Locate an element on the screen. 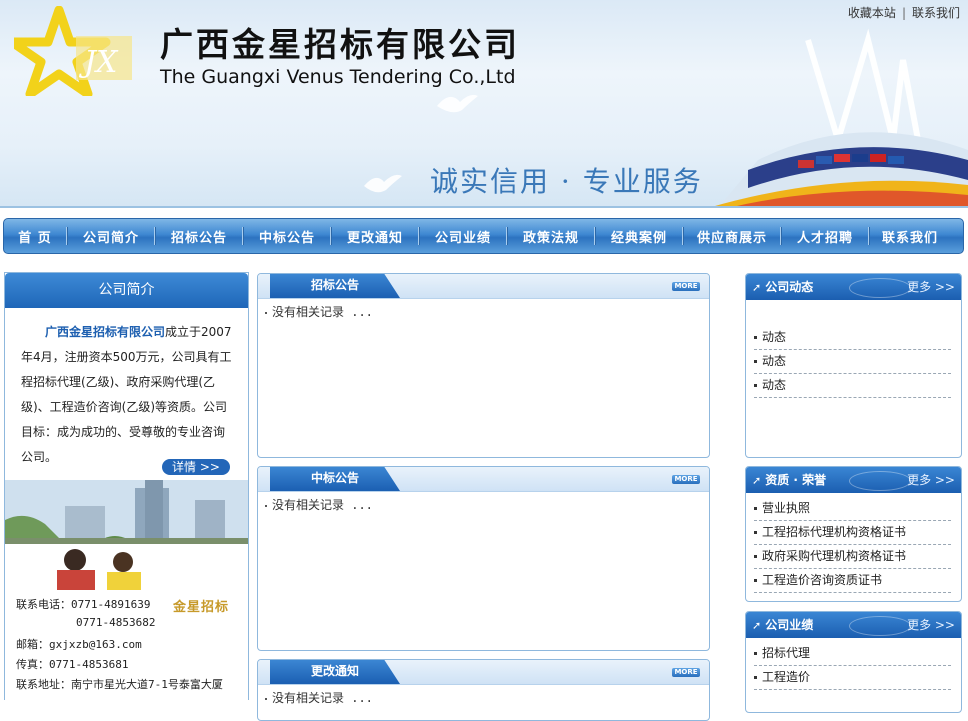  panel-header: 更改通知 MORE is located at coordinates (483, 672).